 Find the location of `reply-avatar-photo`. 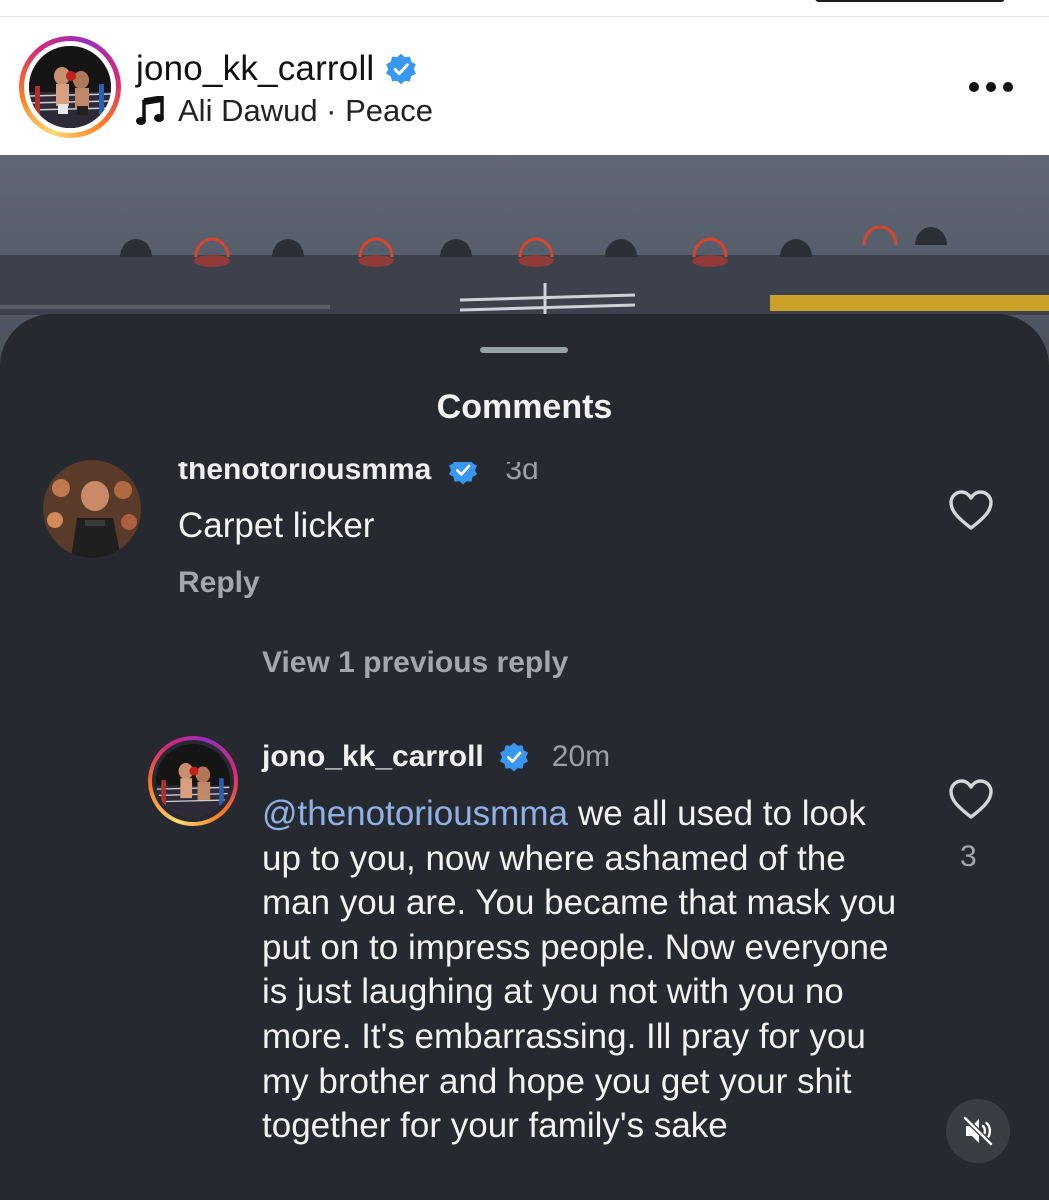

reply-avatar-photo is located at coordinates (193, 781).